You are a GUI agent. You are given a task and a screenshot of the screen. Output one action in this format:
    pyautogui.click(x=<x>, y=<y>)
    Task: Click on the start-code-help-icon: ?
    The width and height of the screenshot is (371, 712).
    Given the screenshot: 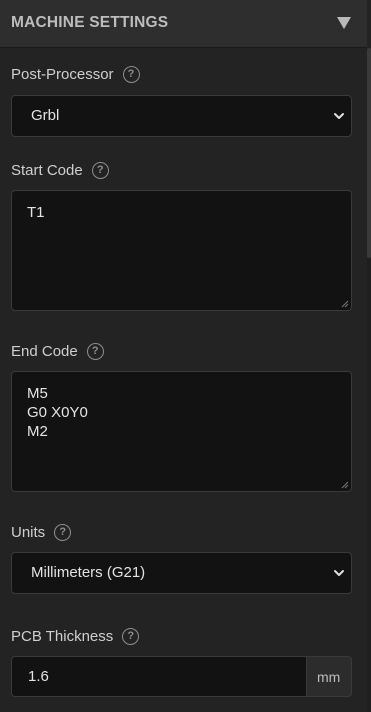 What is the action you would take?
    pyautogui.click(x=100, y=170)
    